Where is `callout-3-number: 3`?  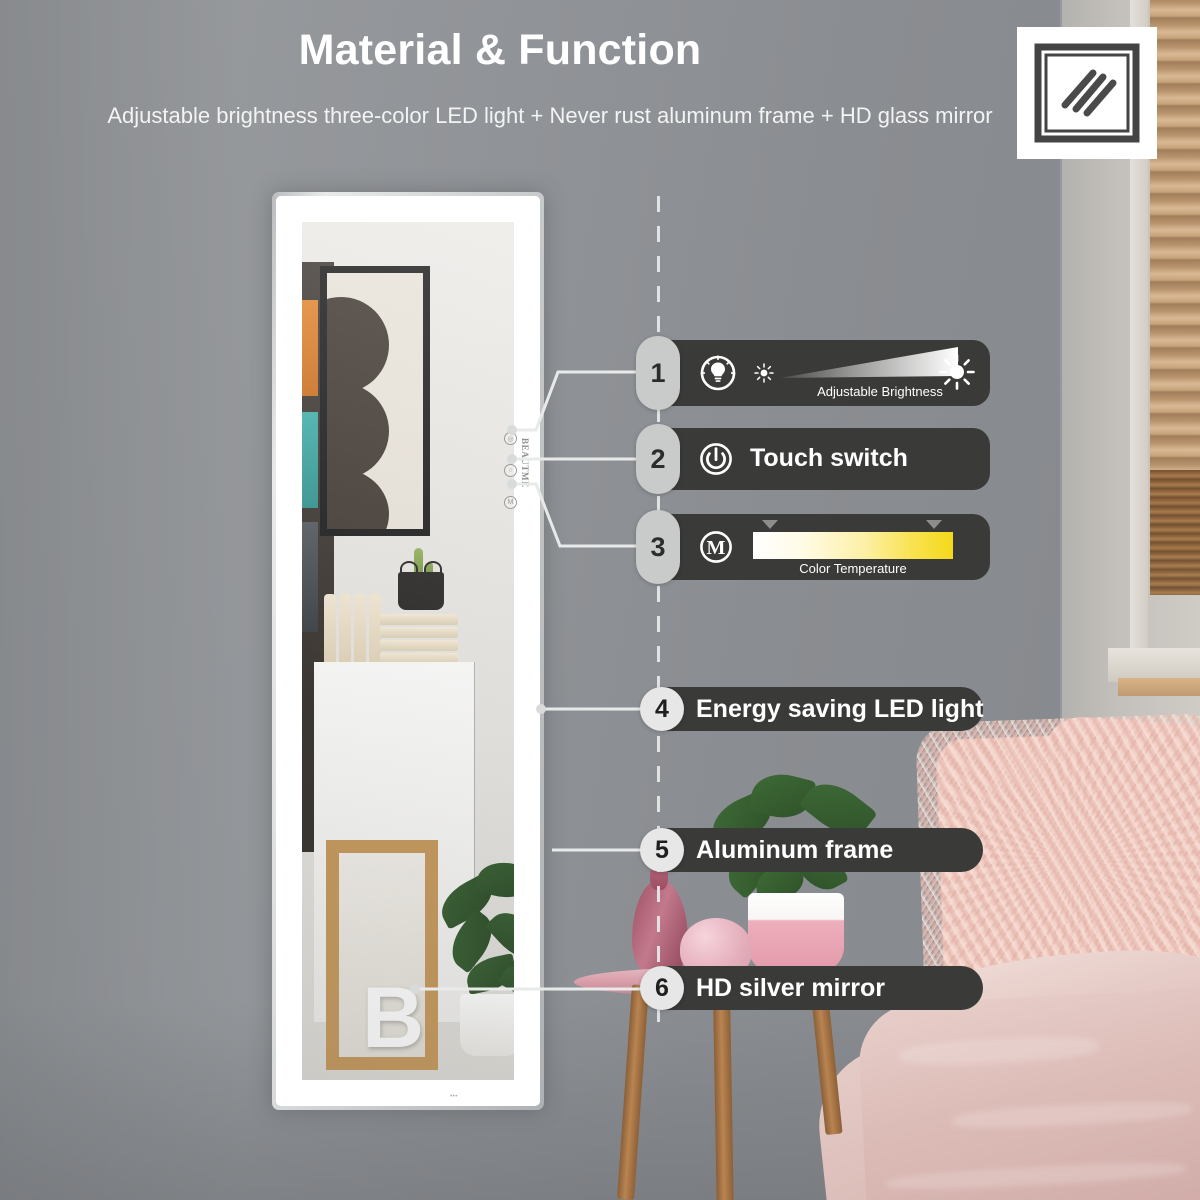 callout-3-number: 3 is located at coordinates (658, 547).